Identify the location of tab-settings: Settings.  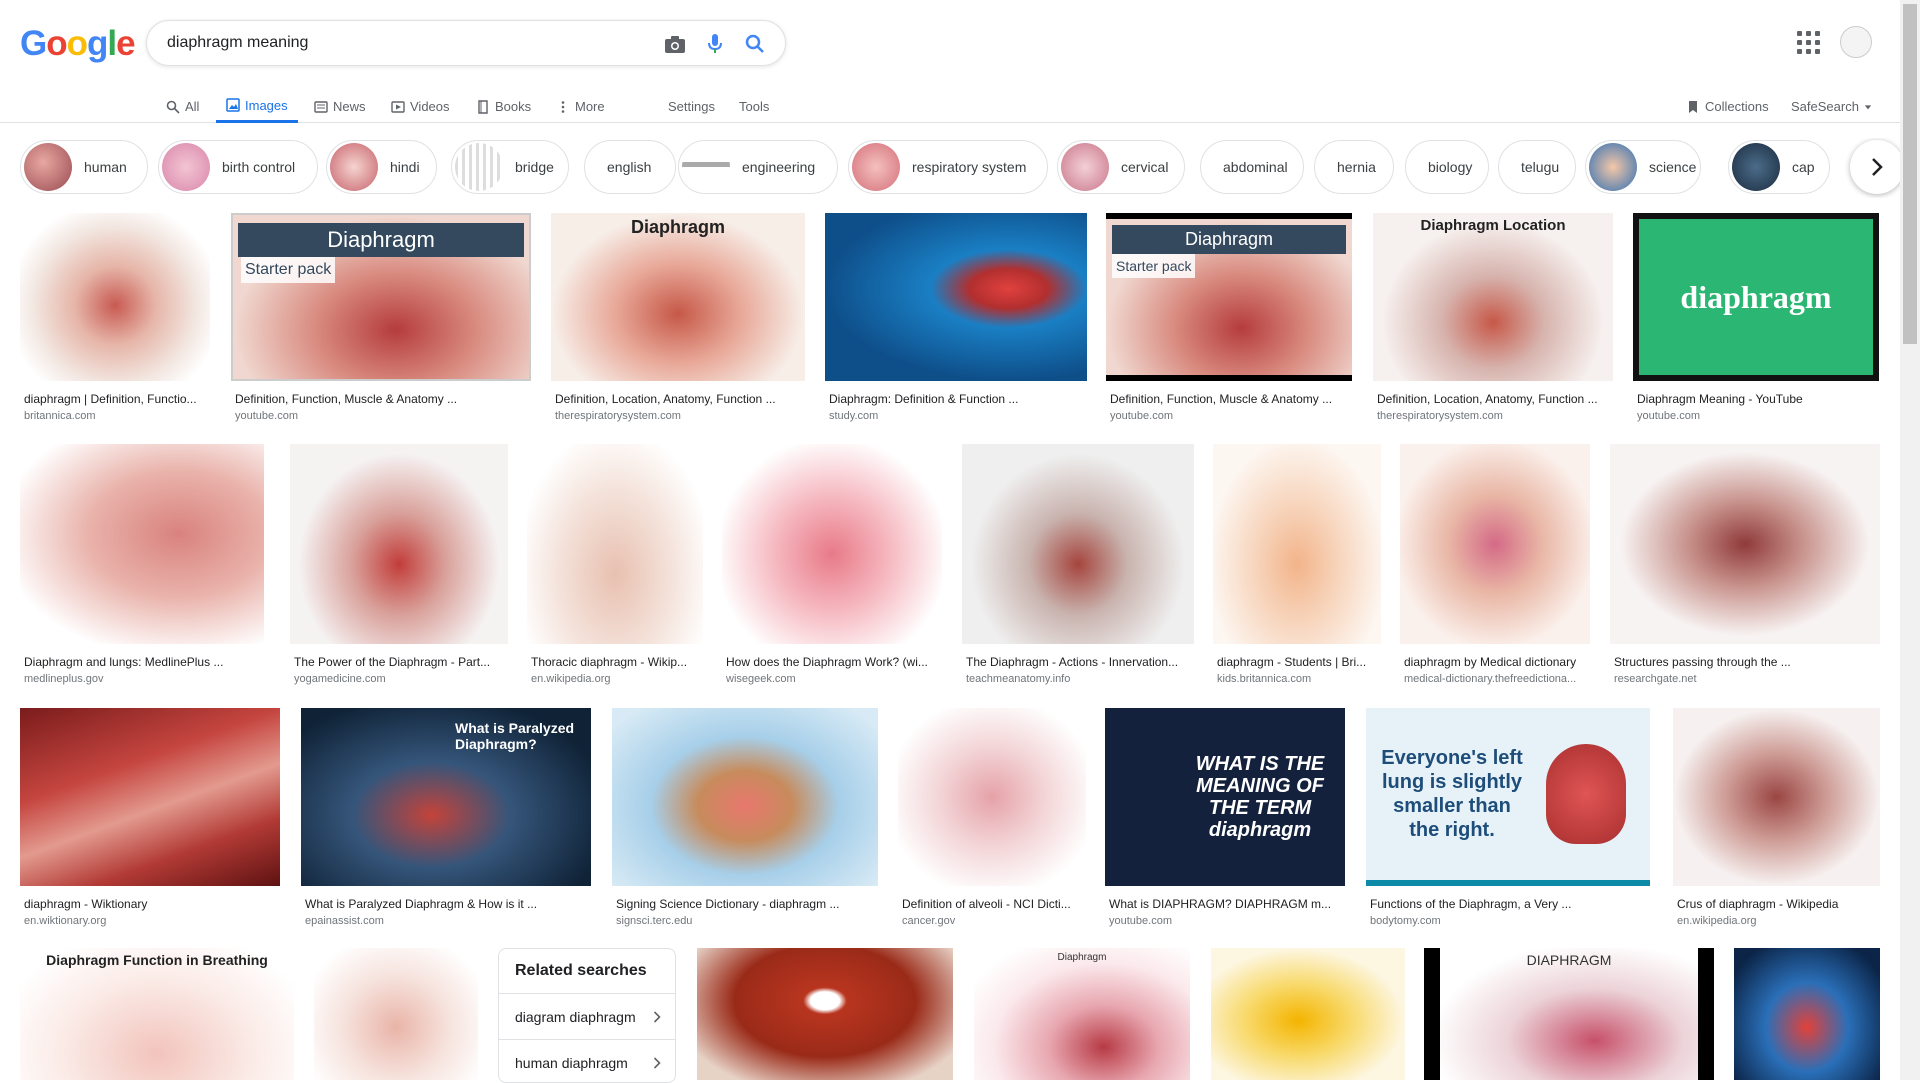
(691, 105).